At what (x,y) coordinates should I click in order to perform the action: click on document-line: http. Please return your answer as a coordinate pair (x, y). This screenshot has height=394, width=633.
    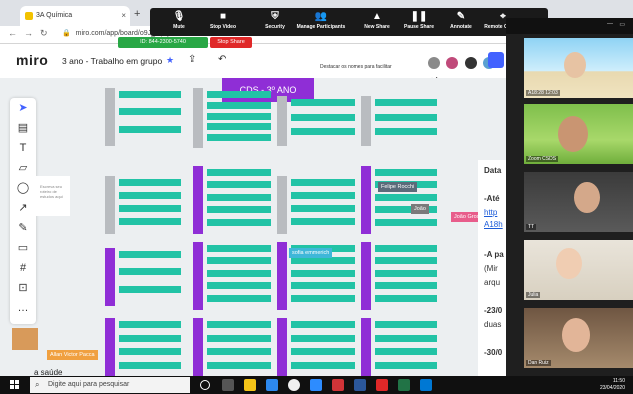
    Looking at the image, I should click on (490, 212).